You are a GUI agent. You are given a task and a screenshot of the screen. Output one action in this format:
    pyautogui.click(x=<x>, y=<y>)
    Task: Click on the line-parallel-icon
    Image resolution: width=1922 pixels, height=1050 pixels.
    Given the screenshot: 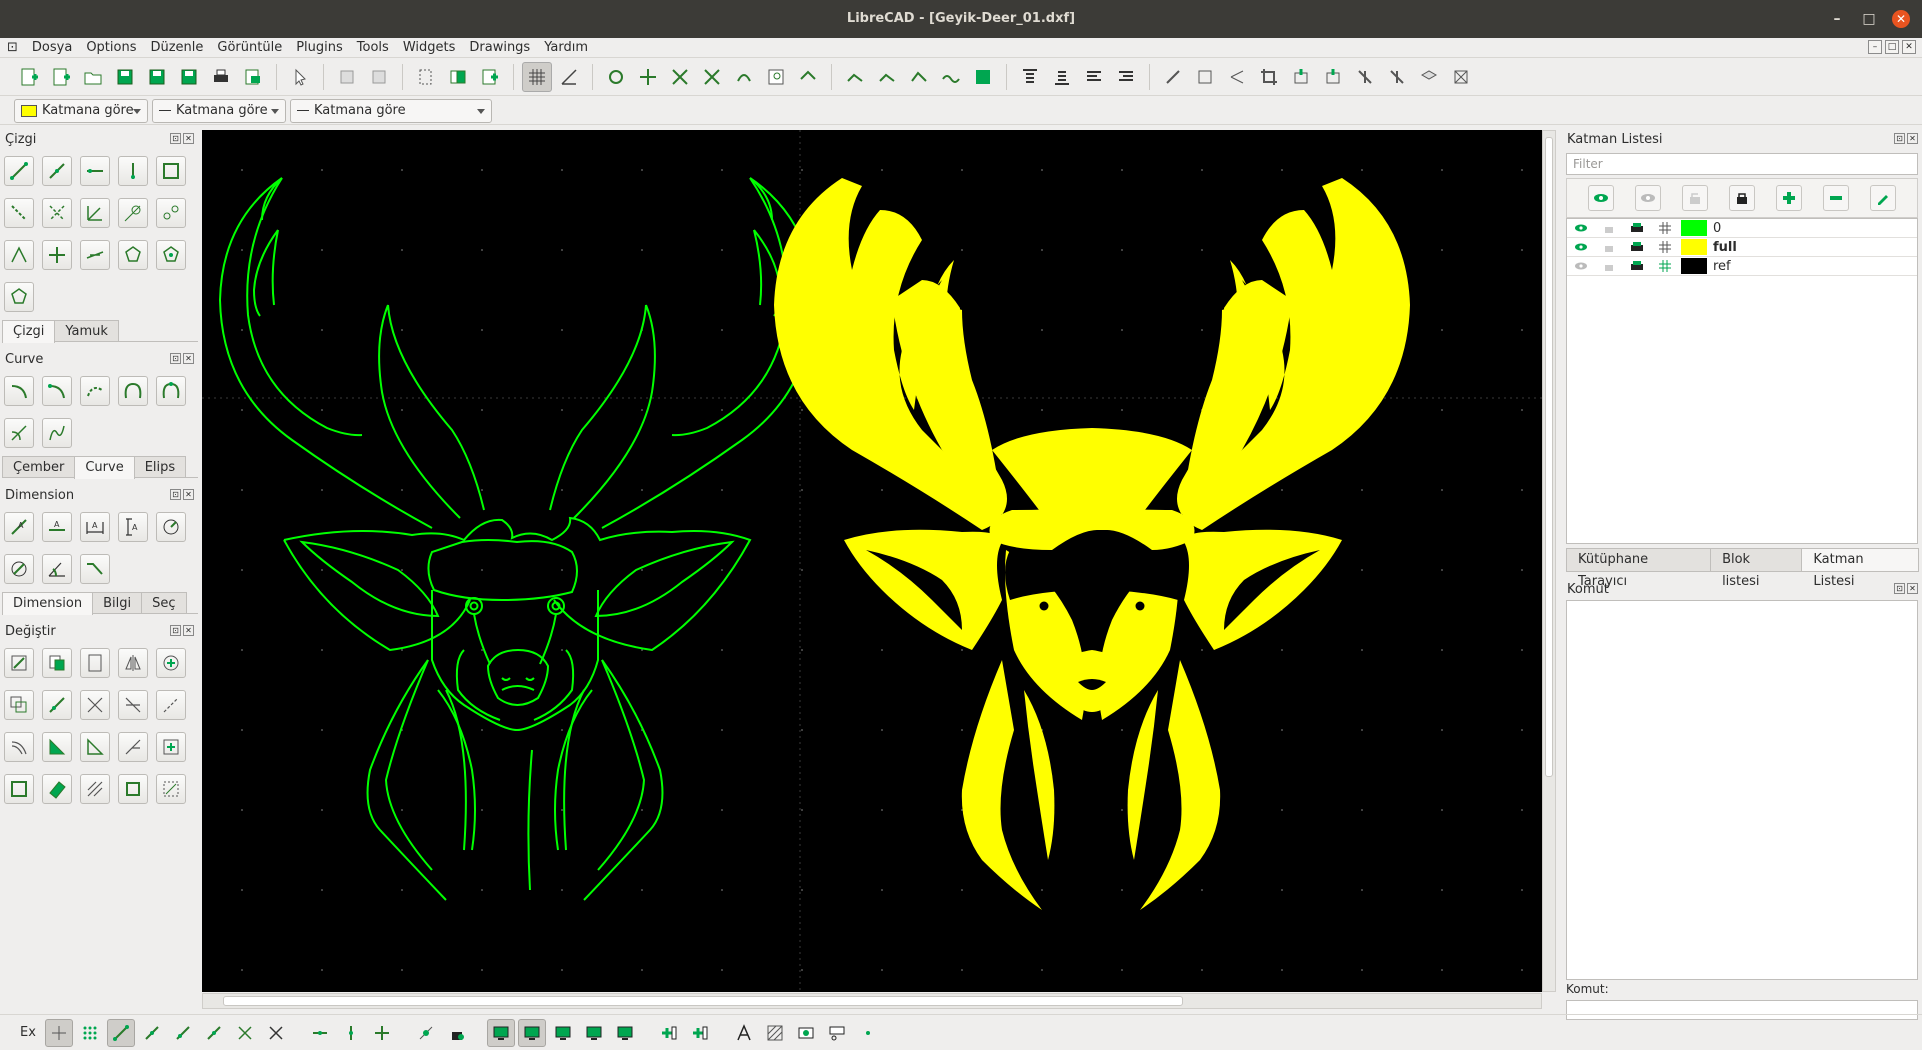 What is the action you would take?
    pyautogui.click(x=57, y=213)
    